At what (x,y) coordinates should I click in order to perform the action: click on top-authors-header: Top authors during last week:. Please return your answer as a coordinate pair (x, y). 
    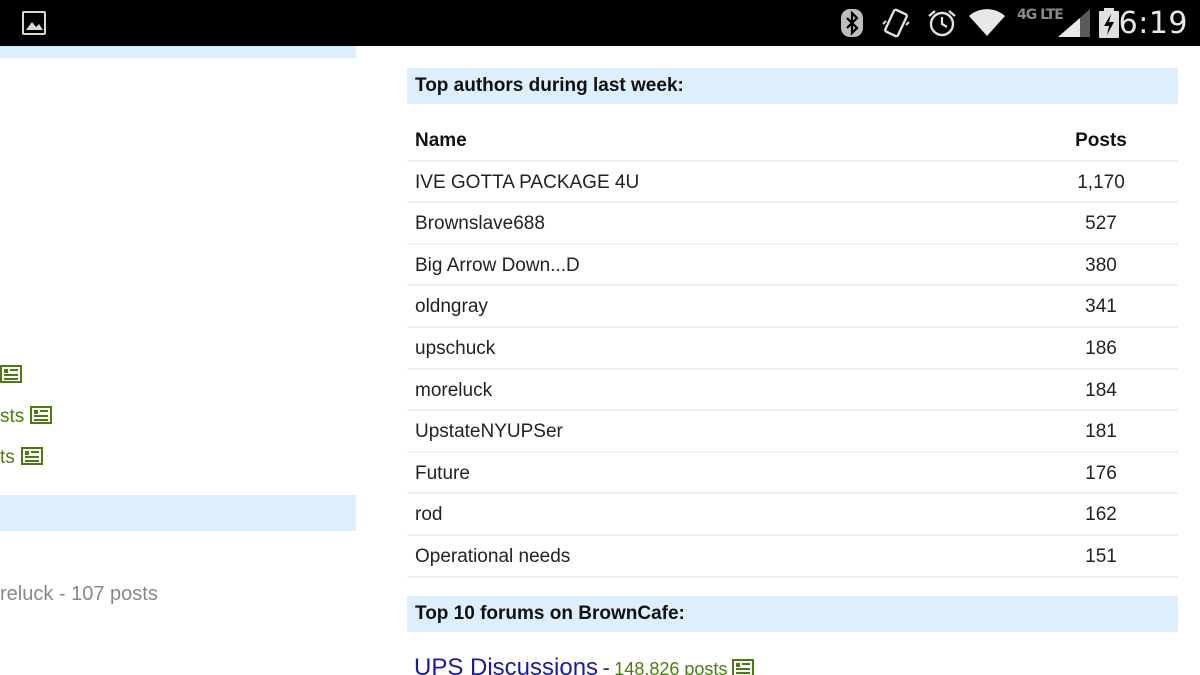
    Looking at the image, I should click on (792, 86).